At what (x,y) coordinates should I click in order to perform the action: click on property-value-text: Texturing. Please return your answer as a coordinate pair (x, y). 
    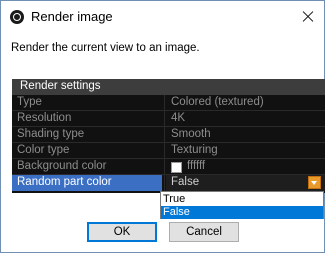
    Looking at the image, I should click on (194, 150).